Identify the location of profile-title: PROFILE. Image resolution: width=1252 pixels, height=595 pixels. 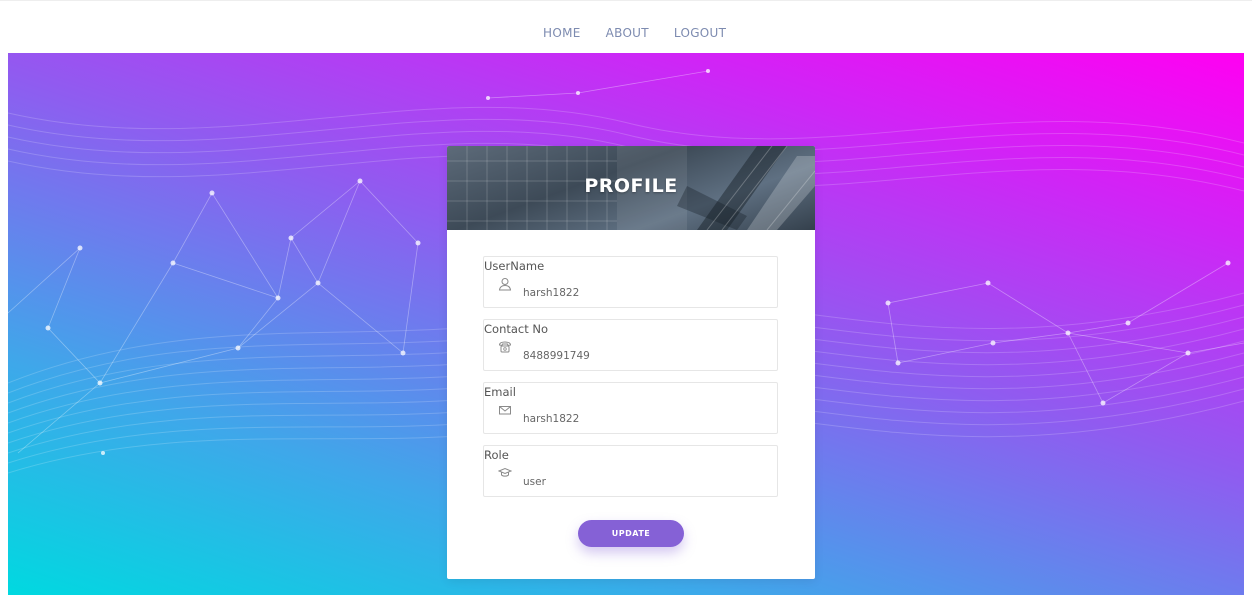
(631, 186).